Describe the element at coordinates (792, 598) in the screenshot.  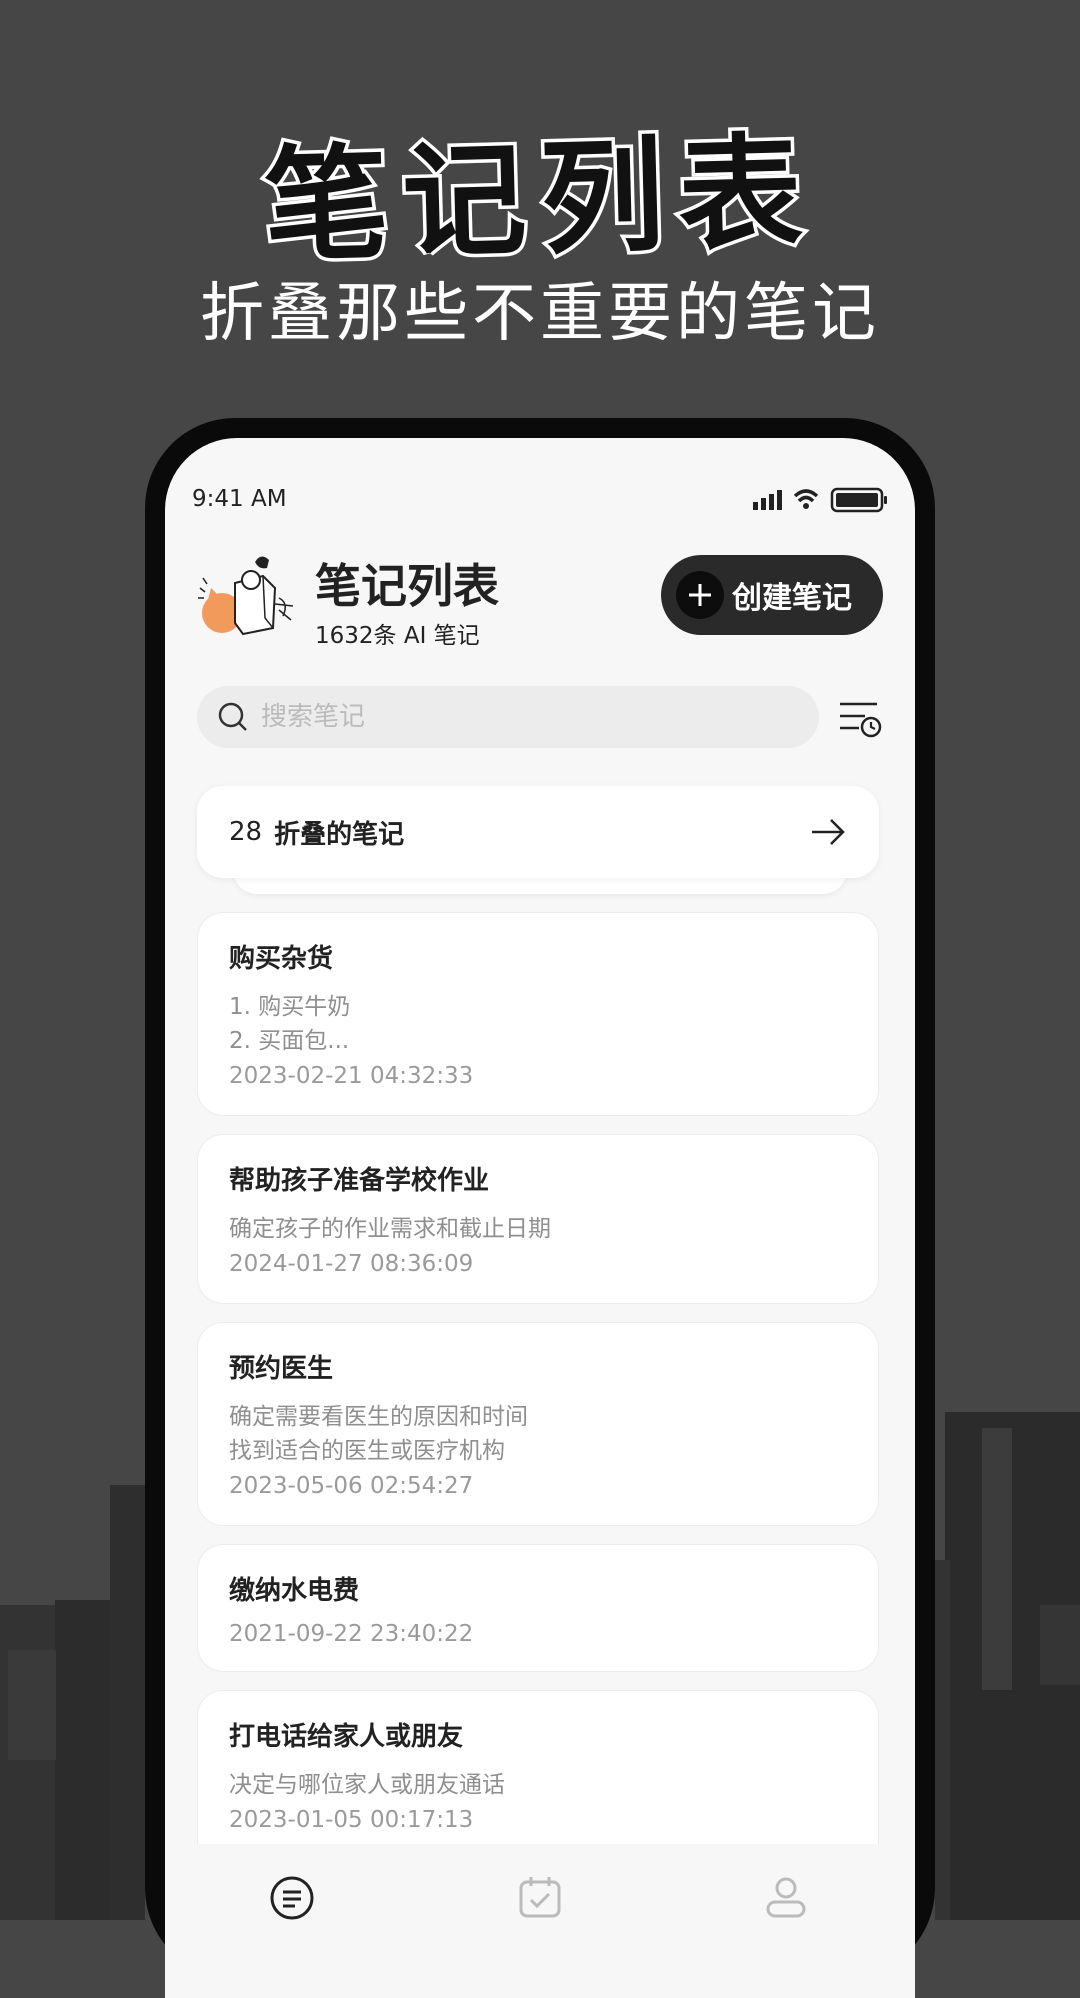
I see `create-note-label: 创建笔记` at that location.